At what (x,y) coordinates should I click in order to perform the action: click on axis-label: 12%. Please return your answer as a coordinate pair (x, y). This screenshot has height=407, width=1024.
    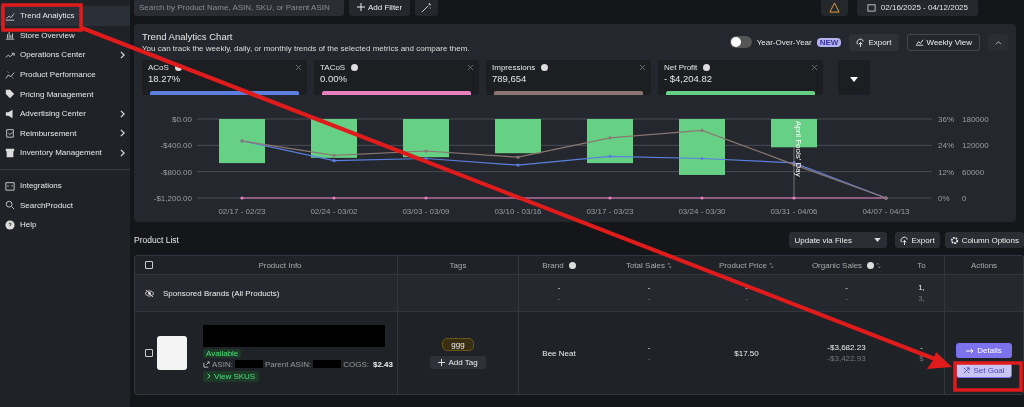
    Looking at the image, I should click on (946, 172).